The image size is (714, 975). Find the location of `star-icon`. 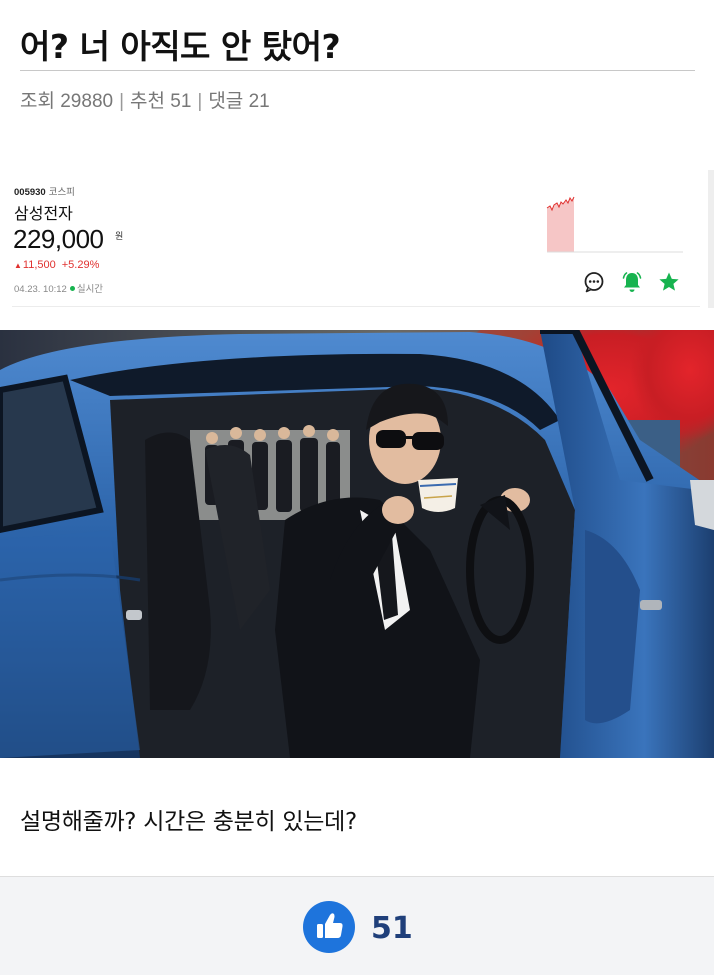

star-icon is located at coordinates (669, 282).